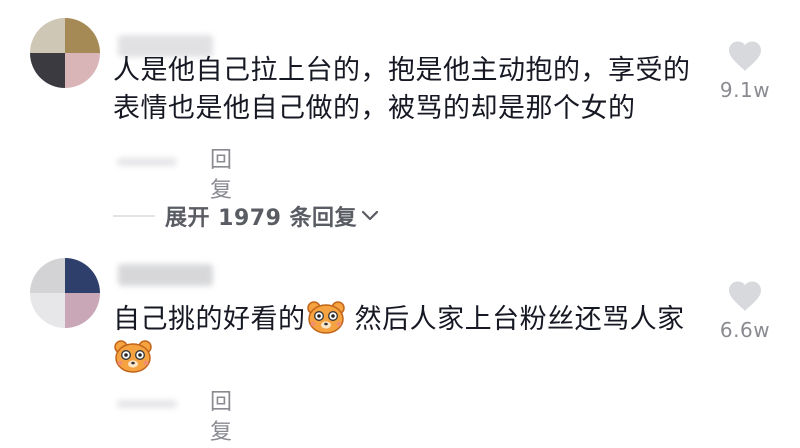 The height and width of the screenshot is (448, 800). Describe the element at coordinates (408, 339) in the screenshot. I see `comment-text: 自己挑的好看的 然后人家上台粉丝还骂人家` at that location.